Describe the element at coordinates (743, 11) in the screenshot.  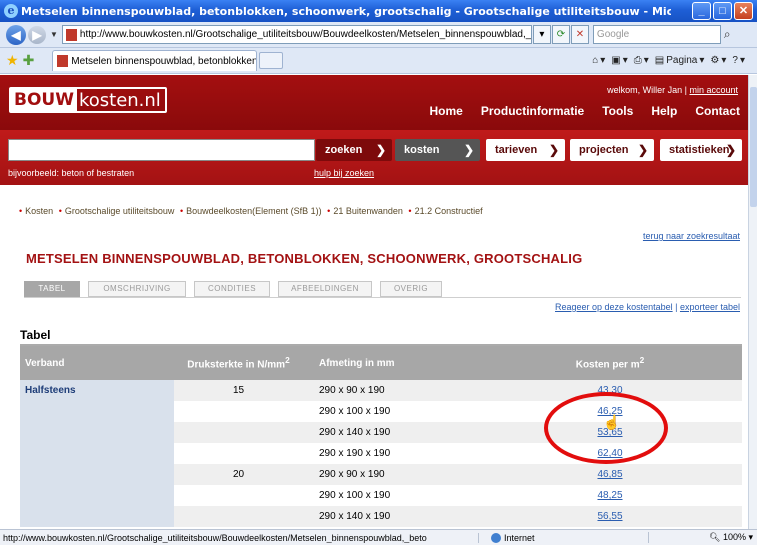
I see `close-window-button: ✕` at that location.